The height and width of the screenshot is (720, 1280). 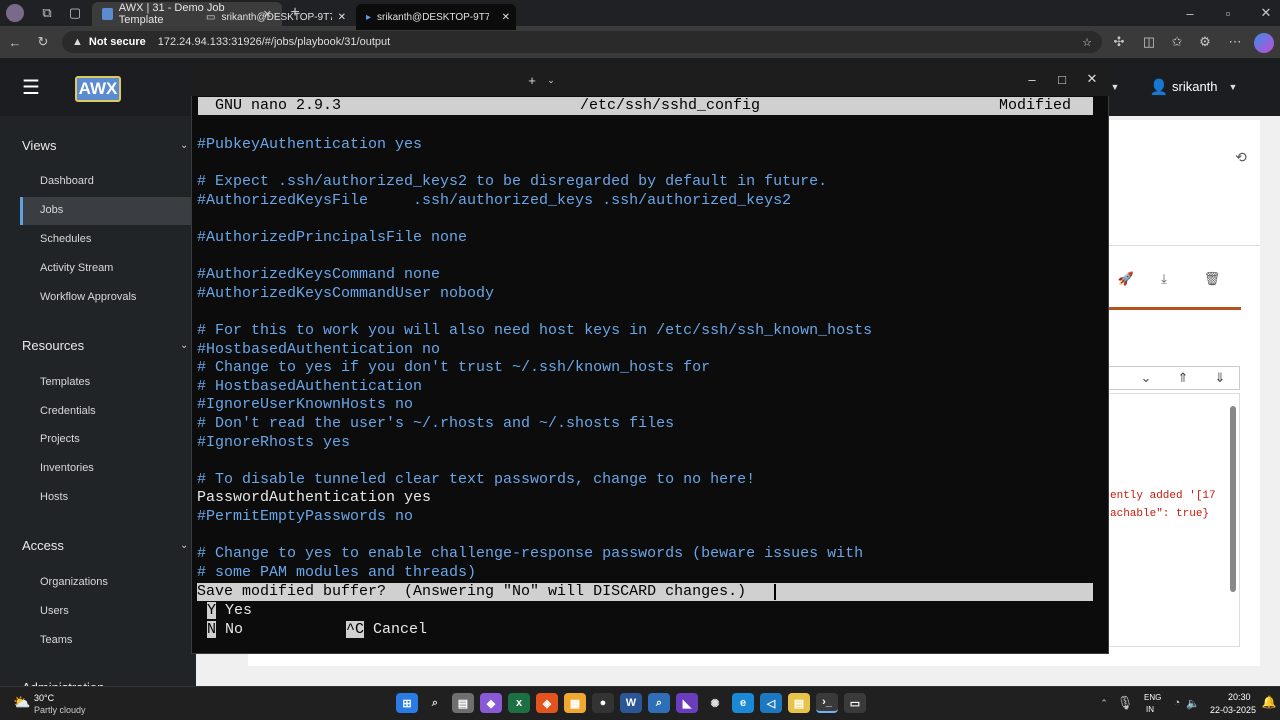 What do you see at coordinates (1062, 79) in the screenshot?
I see `maximize-window-icon: □` at bounding box center [1062, 79].